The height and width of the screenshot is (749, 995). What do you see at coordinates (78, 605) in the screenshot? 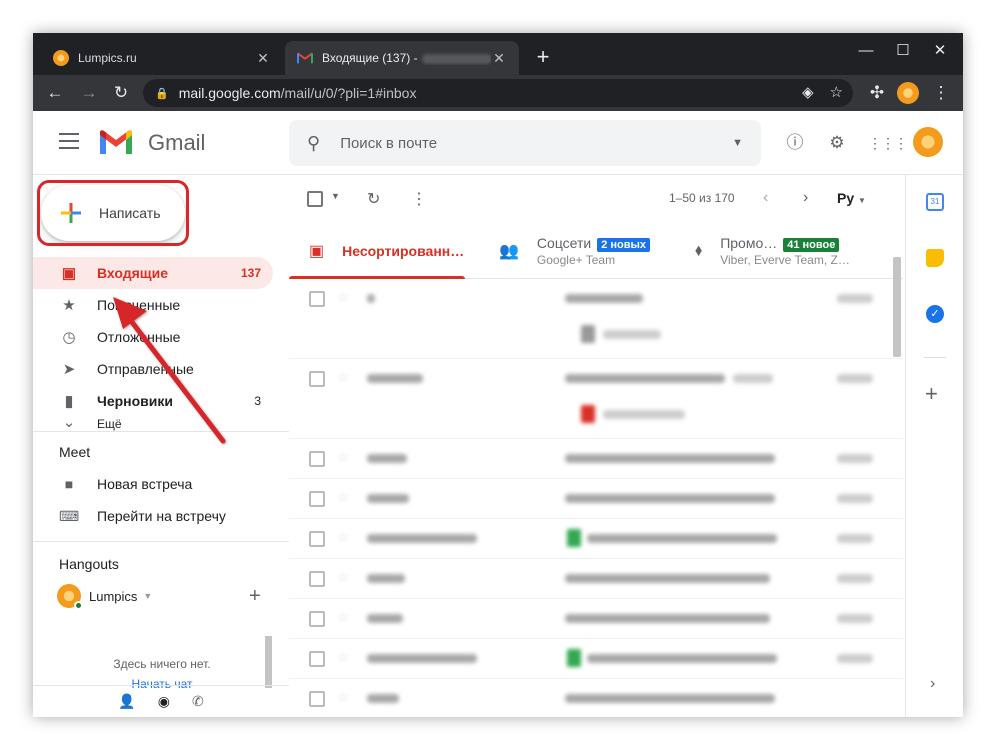
I see `online-status-dot` at bounding box center [78, 605].